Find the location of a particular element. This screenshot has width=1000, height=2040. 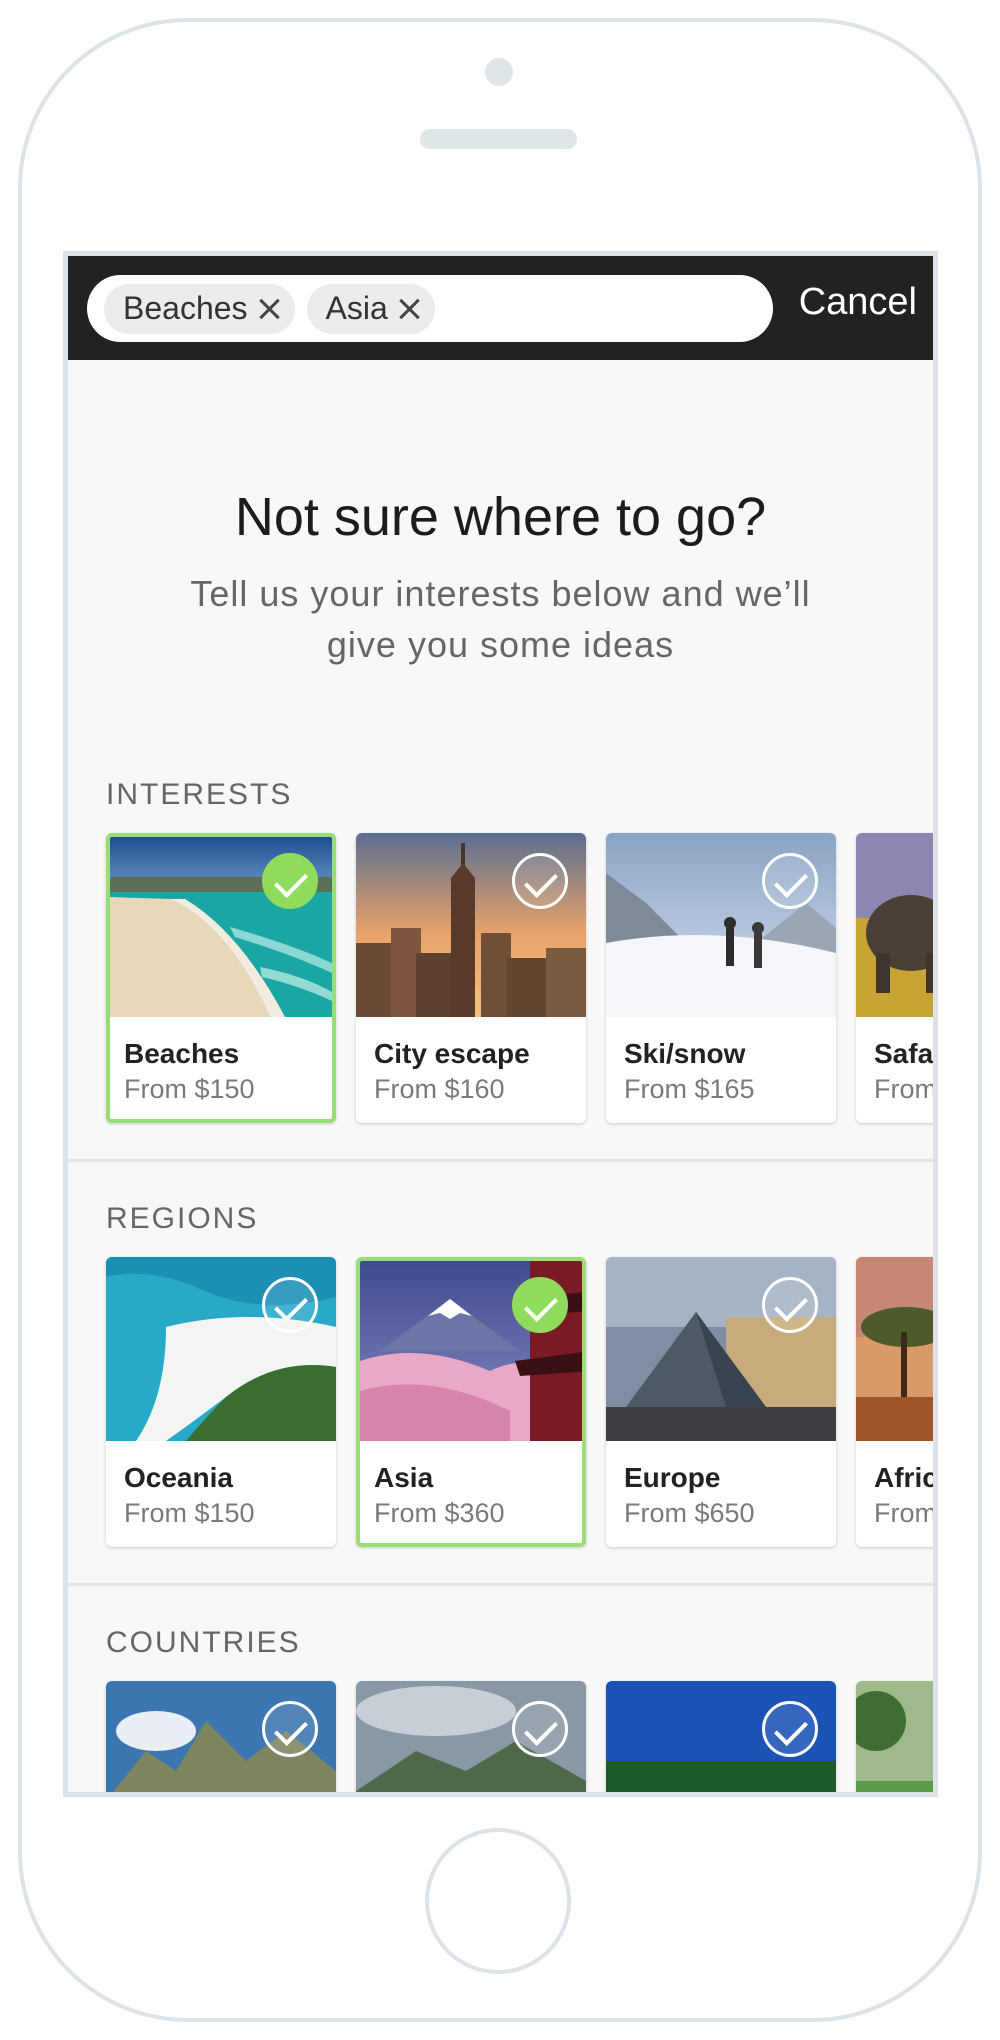

card-beaches: Beaches From $150 is located at coordinates (221, 978).